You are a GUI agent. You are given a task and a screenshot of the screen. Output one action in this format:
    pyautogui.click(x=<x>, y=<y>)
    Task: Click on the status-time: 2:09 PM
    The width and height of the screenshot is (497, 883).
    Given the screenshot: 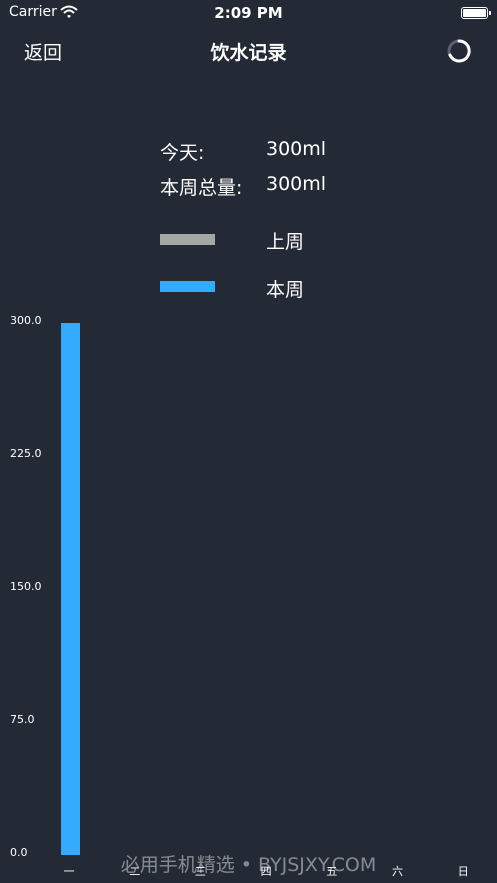 What is the action you would take?
    pyautogui.click(x=248, y=13)
    